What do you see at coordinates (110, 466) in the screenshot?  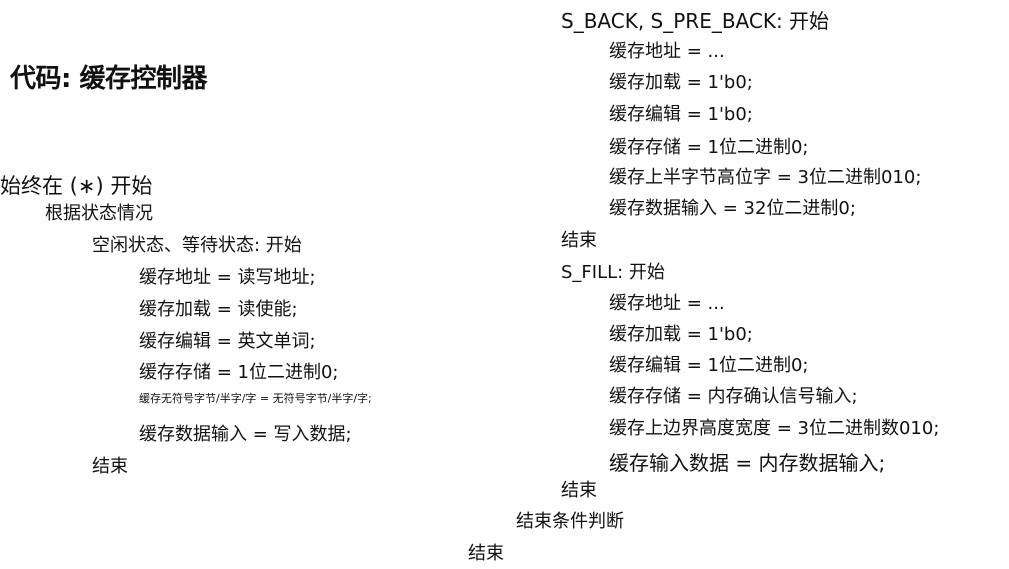 I see `code-idle-end: 结束` at bounding box center [110, 466].